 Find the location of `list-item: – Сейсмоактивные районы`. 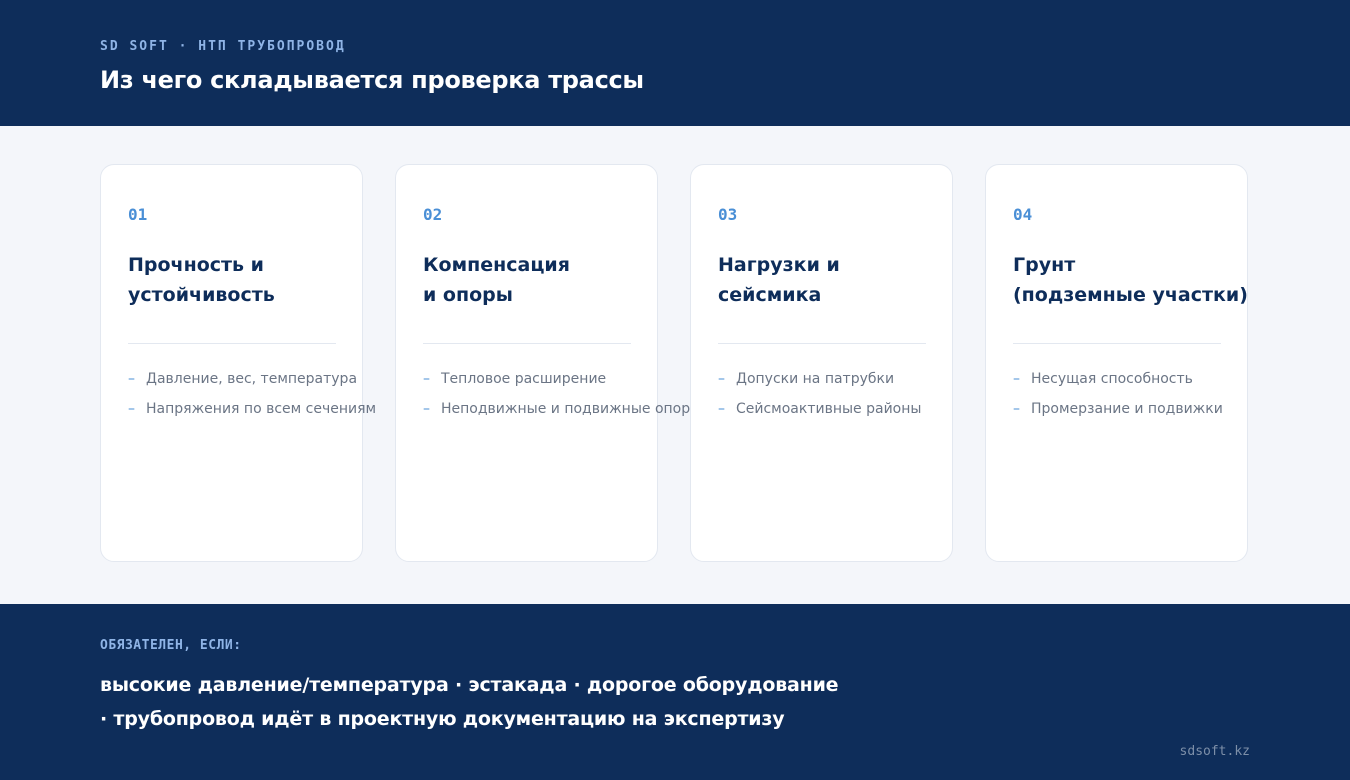

list-item: – Сейсмоактивные районы is located at coordinates (819, 413).